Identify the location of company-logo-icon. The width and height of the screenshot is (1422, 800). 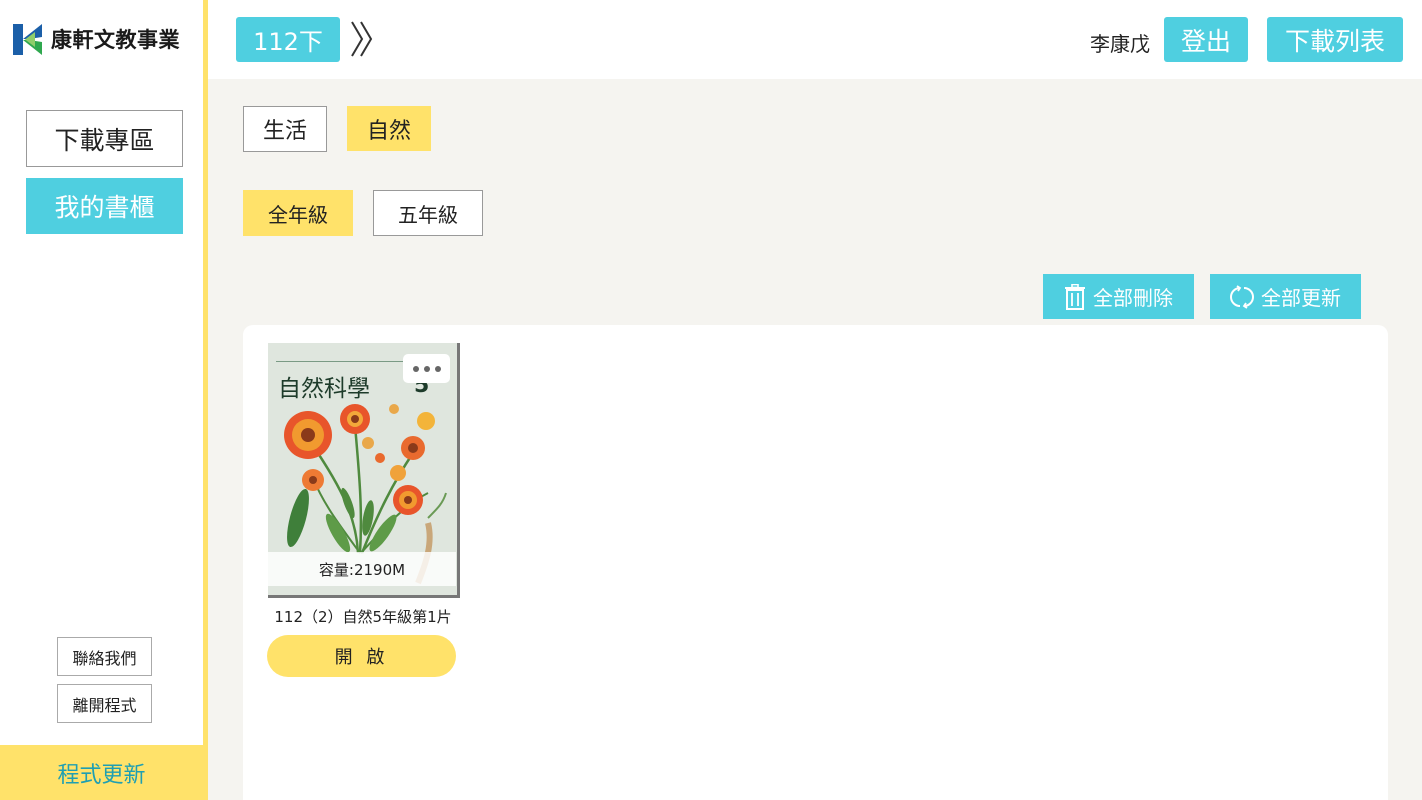
(27, 39).